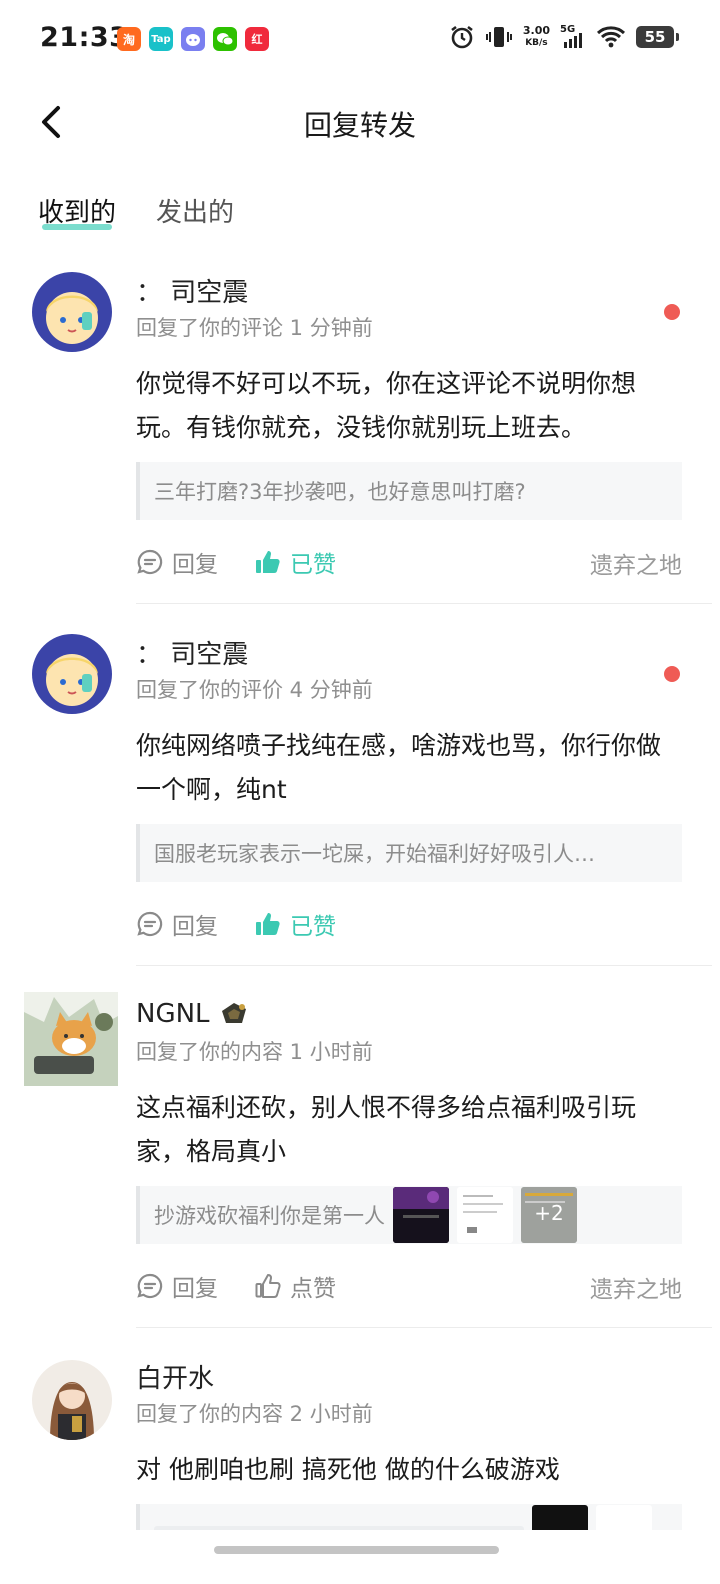 This screenshot has width=720, height=1584. I want to click on reply-meta: 回复了你的评价 4 分钟前, so click(254, 690).